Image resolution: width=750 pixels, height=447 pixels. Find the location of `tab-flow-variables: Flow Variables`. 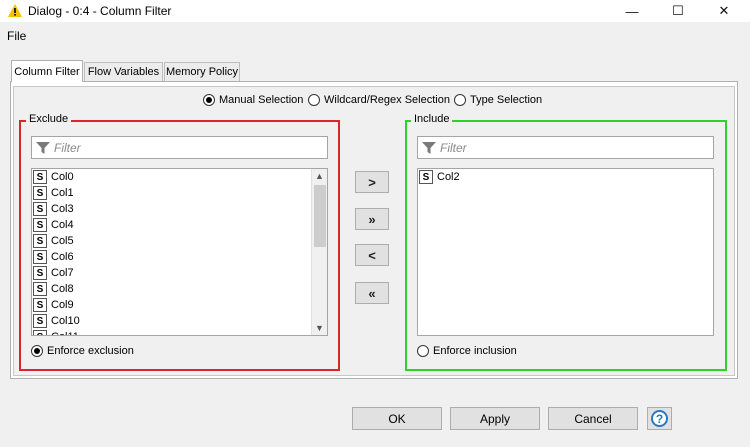

tab-flow-variables: Flow Variables is located at coordinates (123, 71).